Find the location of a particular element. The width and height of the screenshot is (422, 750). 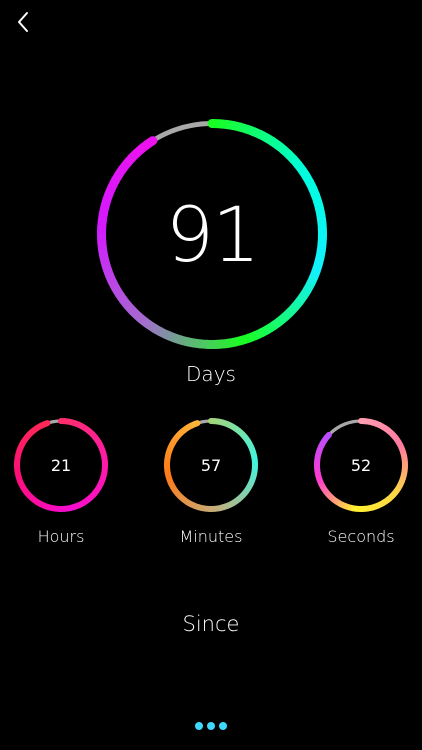

hours-label: Hours is located at coordinates (61, 536).